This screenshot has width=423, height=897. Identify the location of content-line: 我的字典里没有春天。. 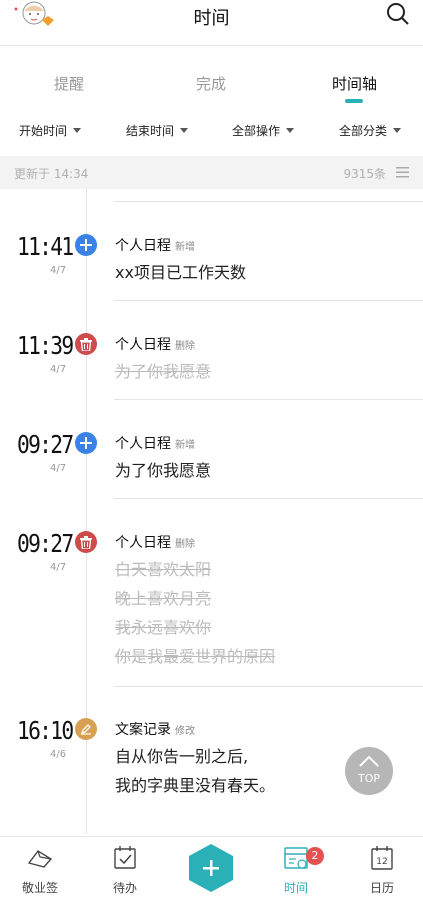
(195, 785).